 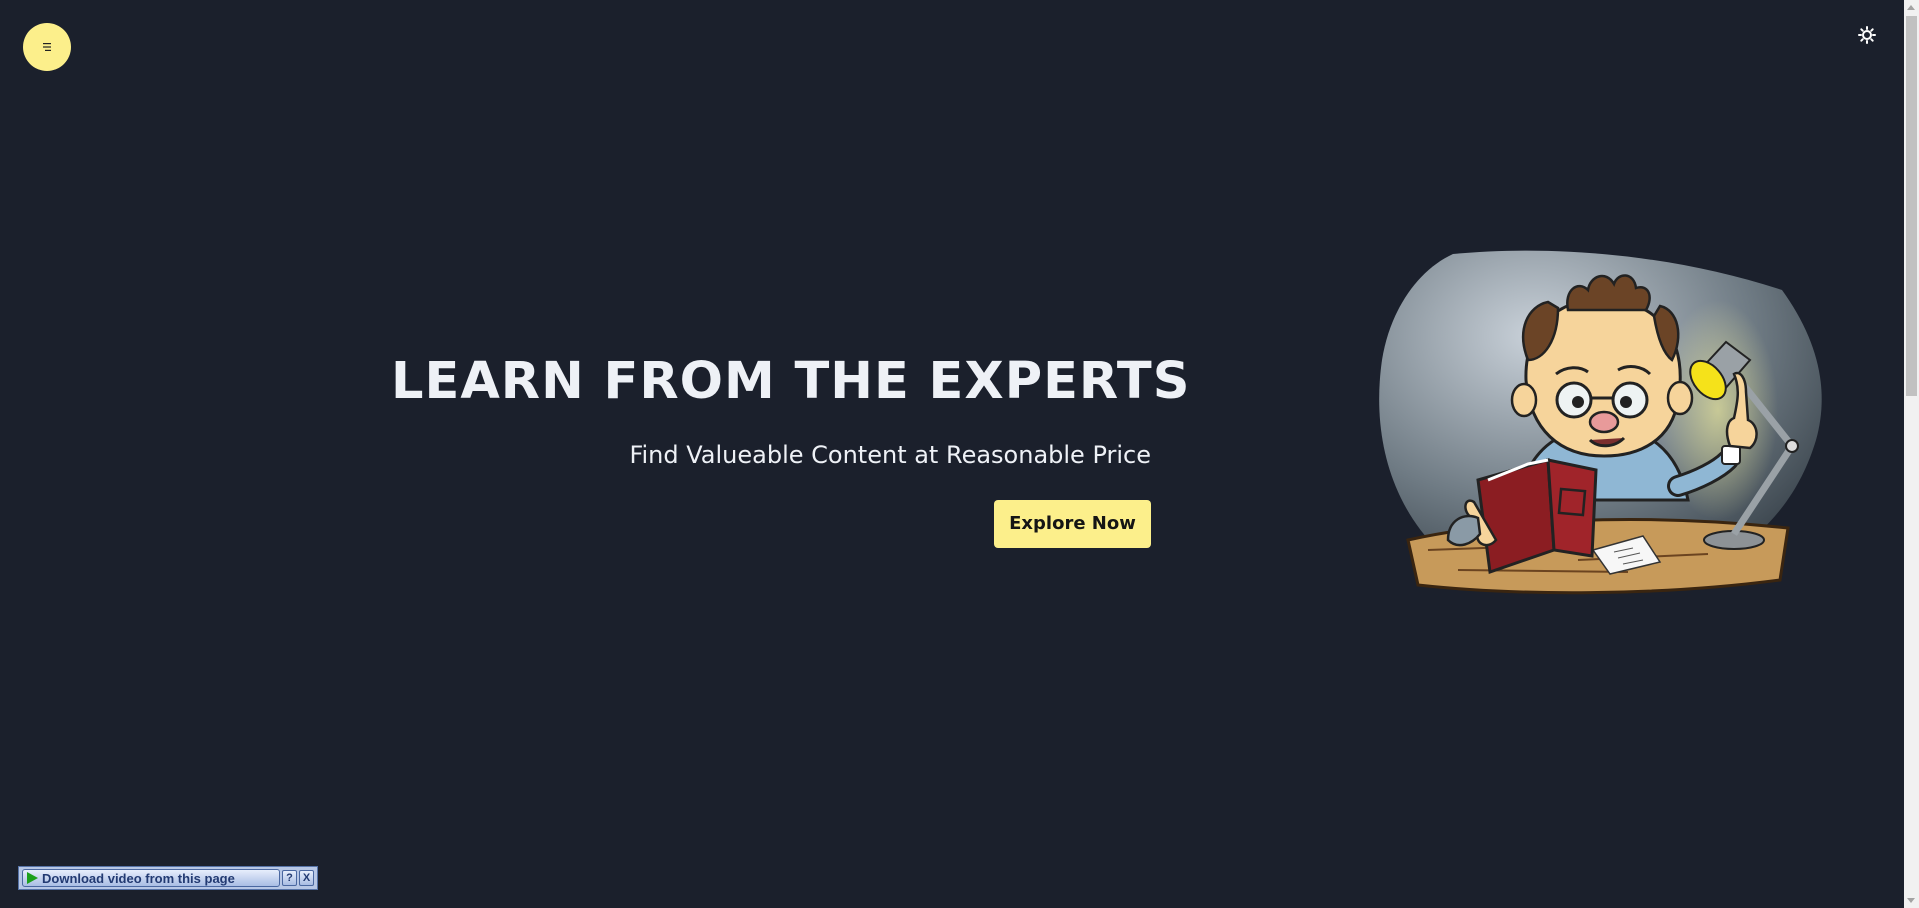 I want to click on professor-reading-illustration, so click(x=1601, y=425).